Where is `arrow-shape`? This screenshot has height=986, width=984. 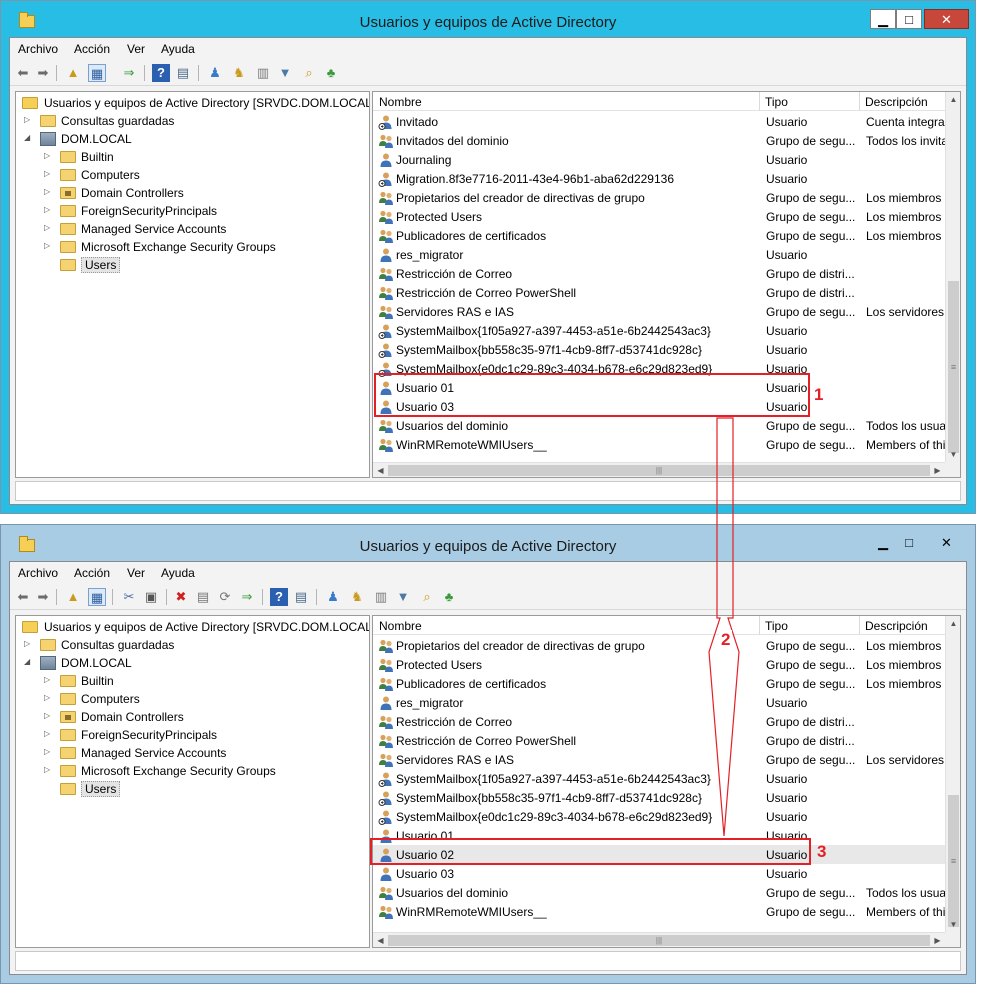
arrow-shape is located at coordinates (724, 627).